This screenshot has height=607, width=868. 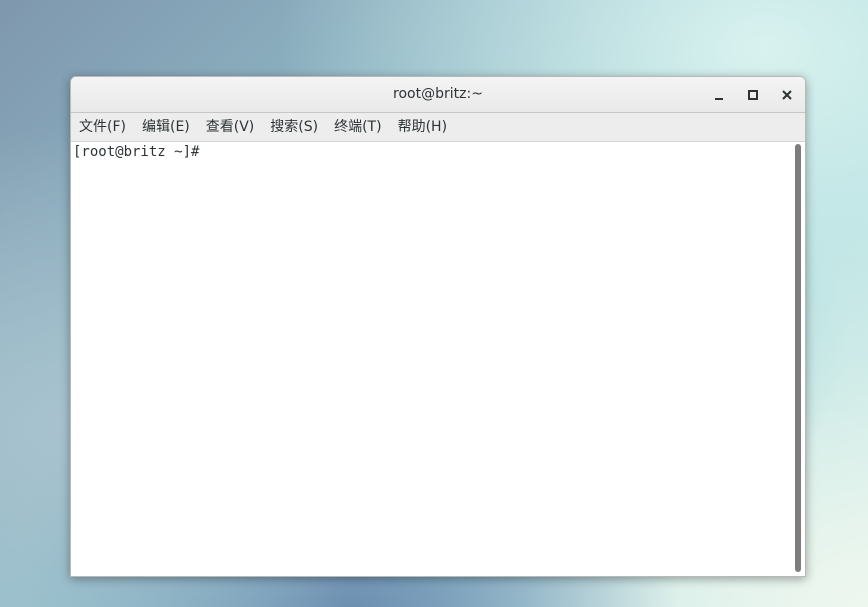 What do you see at coordinates (166, 127) in the screenshot?
I see `menu-edit: 编辑(E)` at bounding box center [166, 127].